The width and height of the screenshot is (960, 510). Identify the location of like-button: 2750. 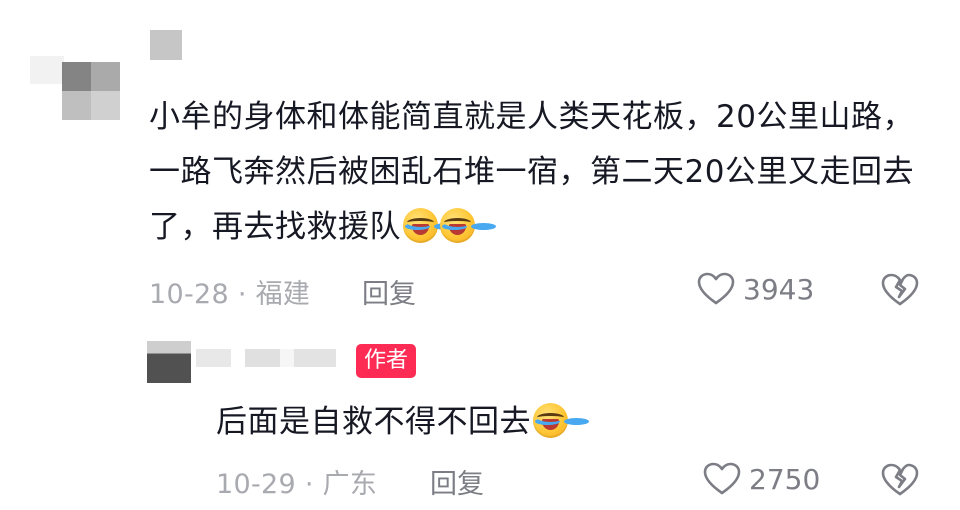
(761, 479).